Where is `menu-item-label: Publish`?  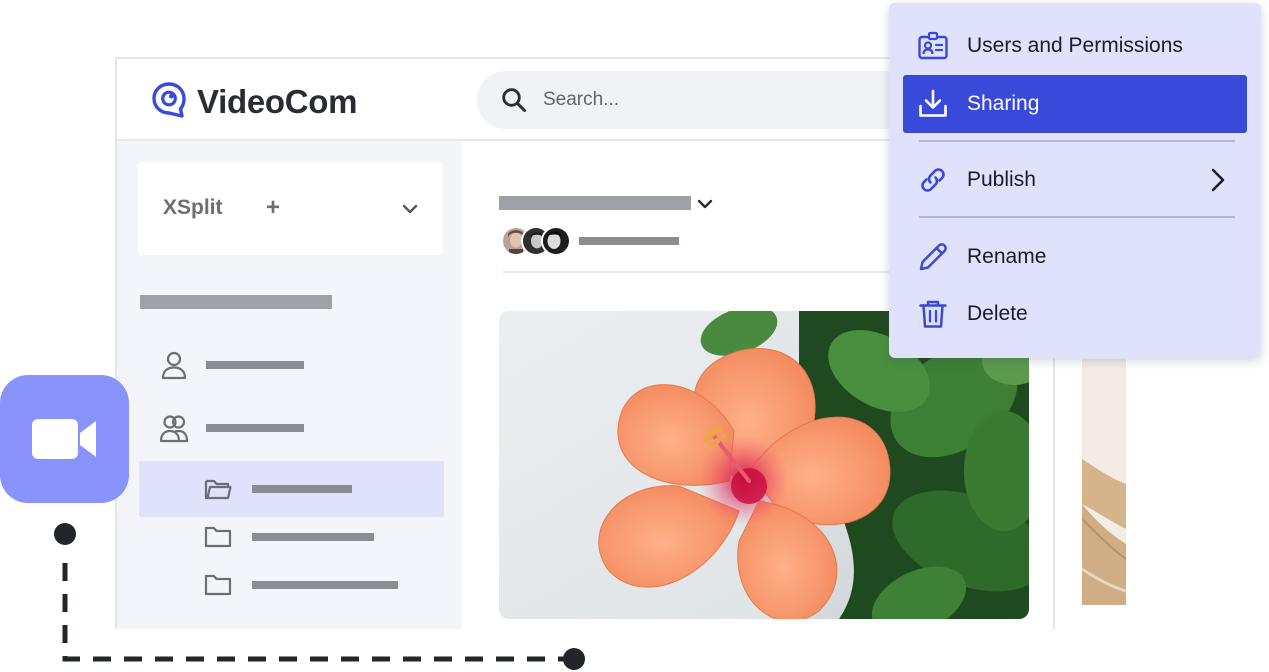 menu-item-label: Publish is located at coordinates (1001, 179).